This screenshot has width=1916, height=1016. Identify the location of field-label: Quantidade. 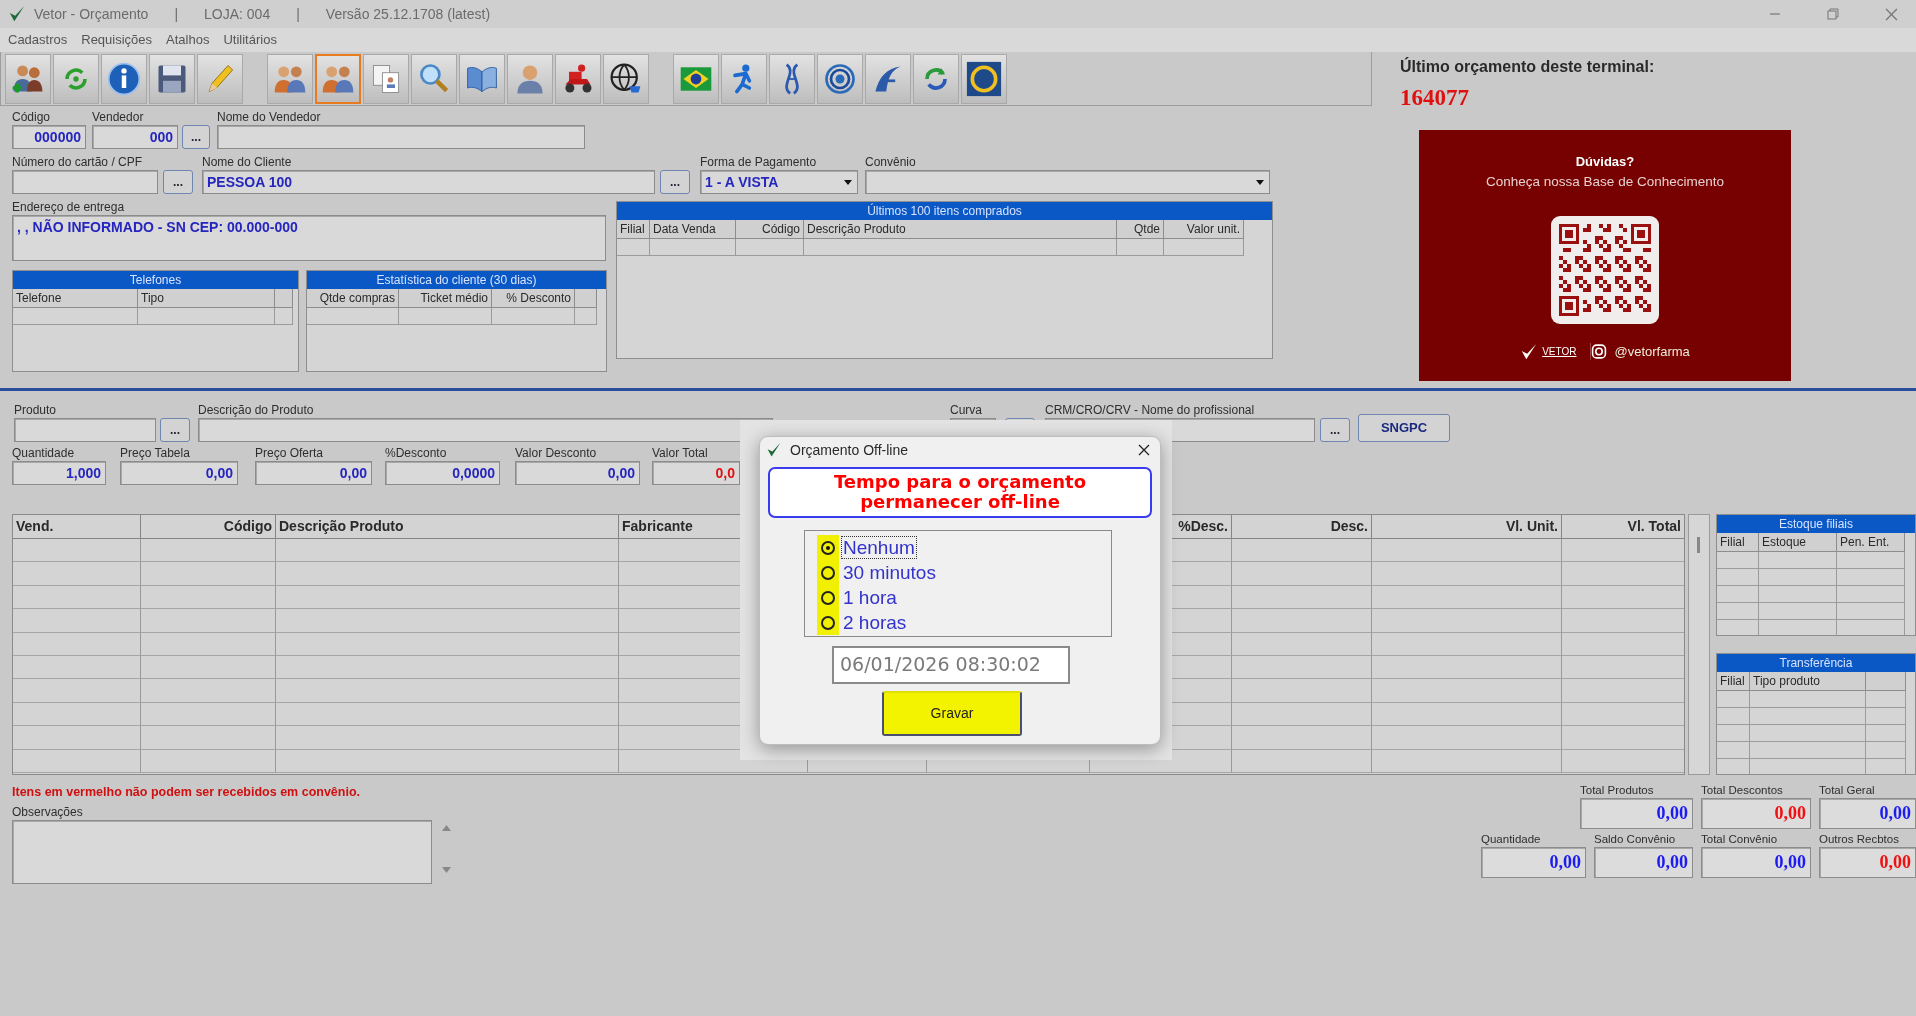
(44, 453).